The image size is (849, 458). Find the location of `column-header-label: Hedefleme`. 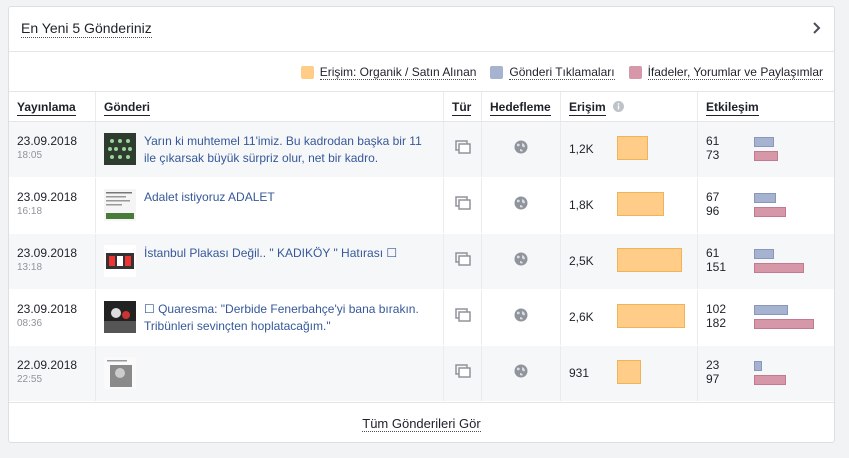

column-header-label: Hedefleme is located at coordinates (520, 107).